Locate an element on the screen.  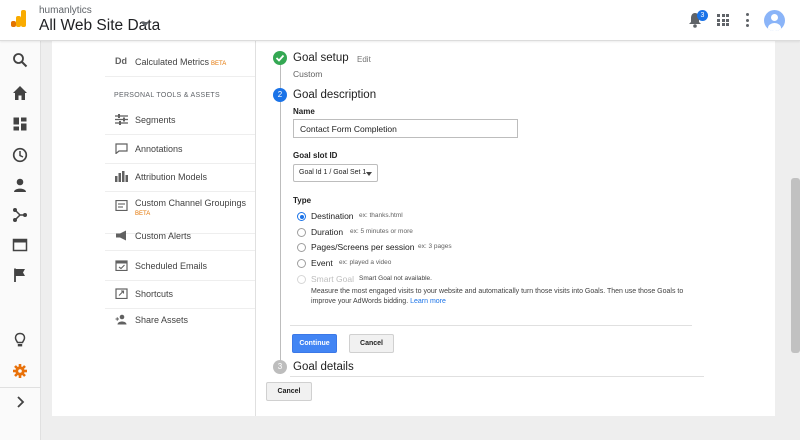
rail-divider is located at coordinates (20, 387).